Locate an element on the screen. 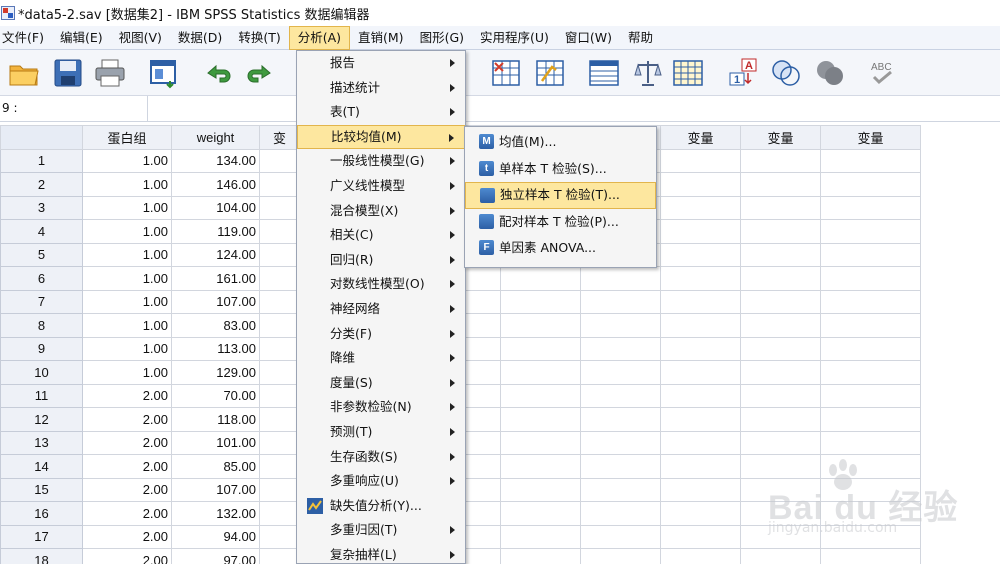  print-icon is located at coordinates (110, 73).